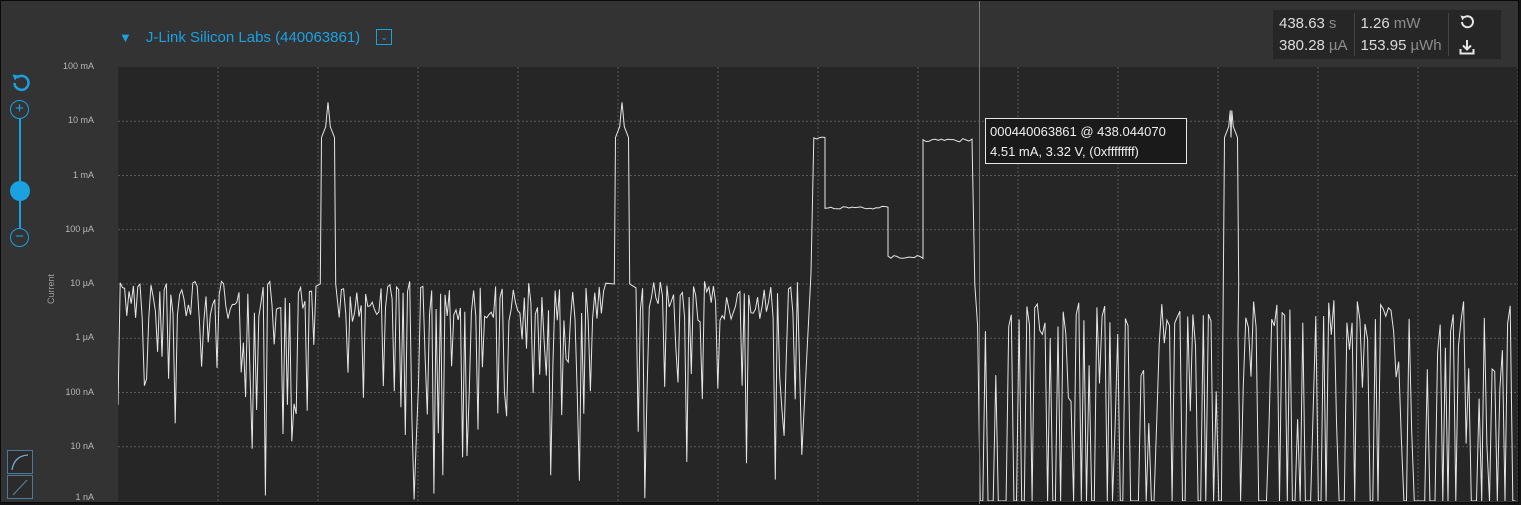  Describe the element at coordinates (19, 237) in the screenshot. I see `zoom-out-icon: −` at that location.